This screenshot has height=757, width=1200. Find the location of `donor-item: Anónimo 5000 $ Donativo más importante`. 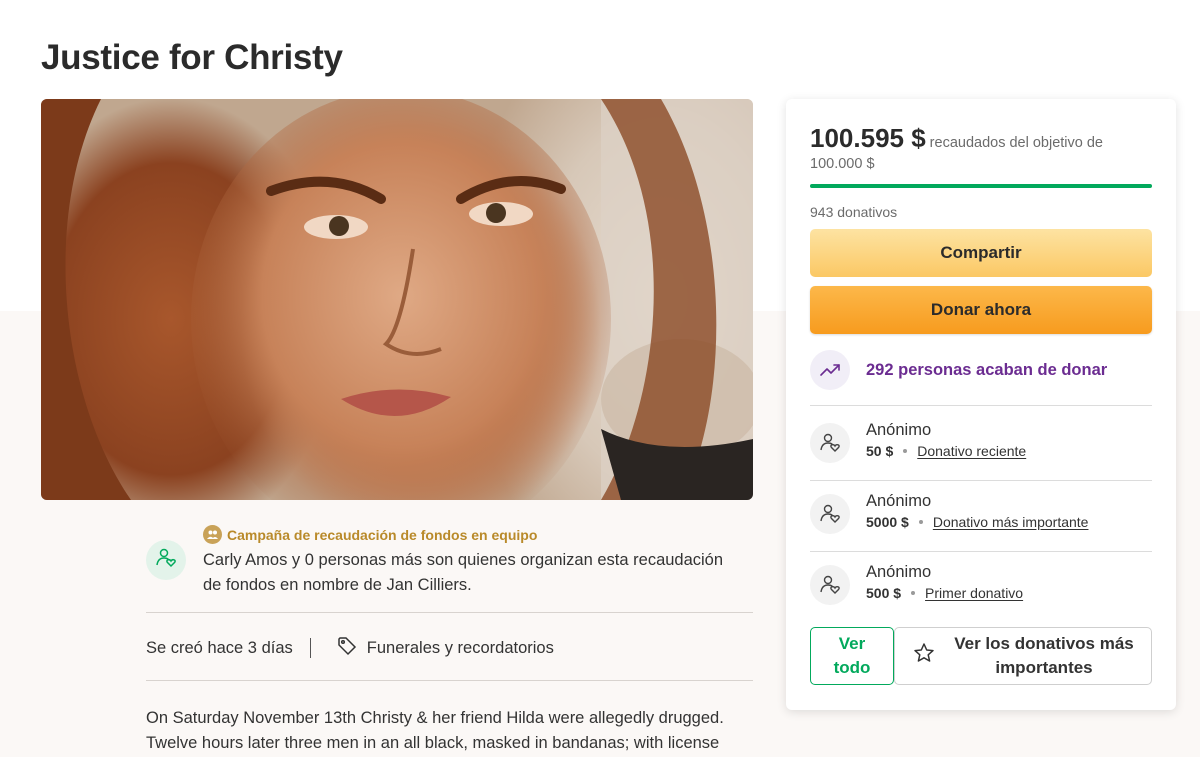

donor-item: Anónimo 5000 $ Donativo más importante is located at coordinates (949, 512).